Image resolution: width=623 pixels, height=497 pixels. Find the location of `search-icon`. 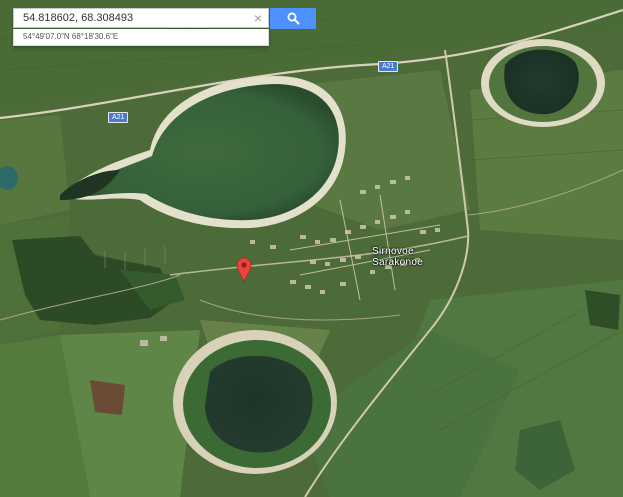

search-icon is located at coordinates (293, 18).